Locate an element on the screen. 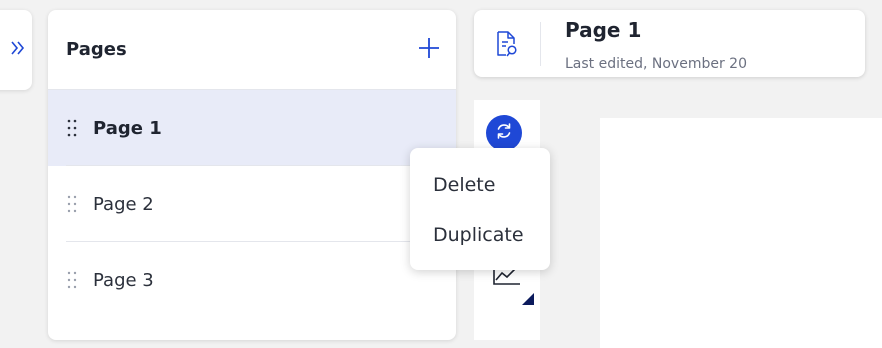 The image size is (882, 348). duplicate-menu-item: Duplicate is located at coordinates (480, 235).